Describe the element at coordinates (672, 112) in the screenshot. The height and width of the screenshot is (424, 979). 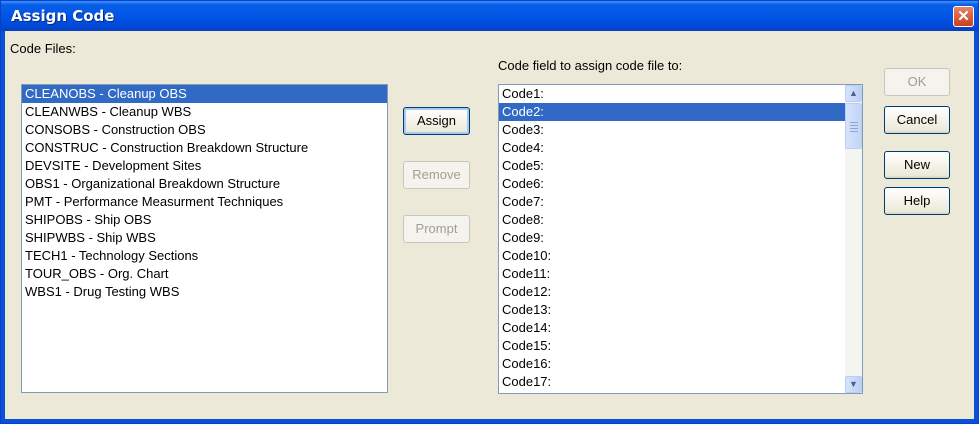
I see `code-field-item: Code2:` at that location.